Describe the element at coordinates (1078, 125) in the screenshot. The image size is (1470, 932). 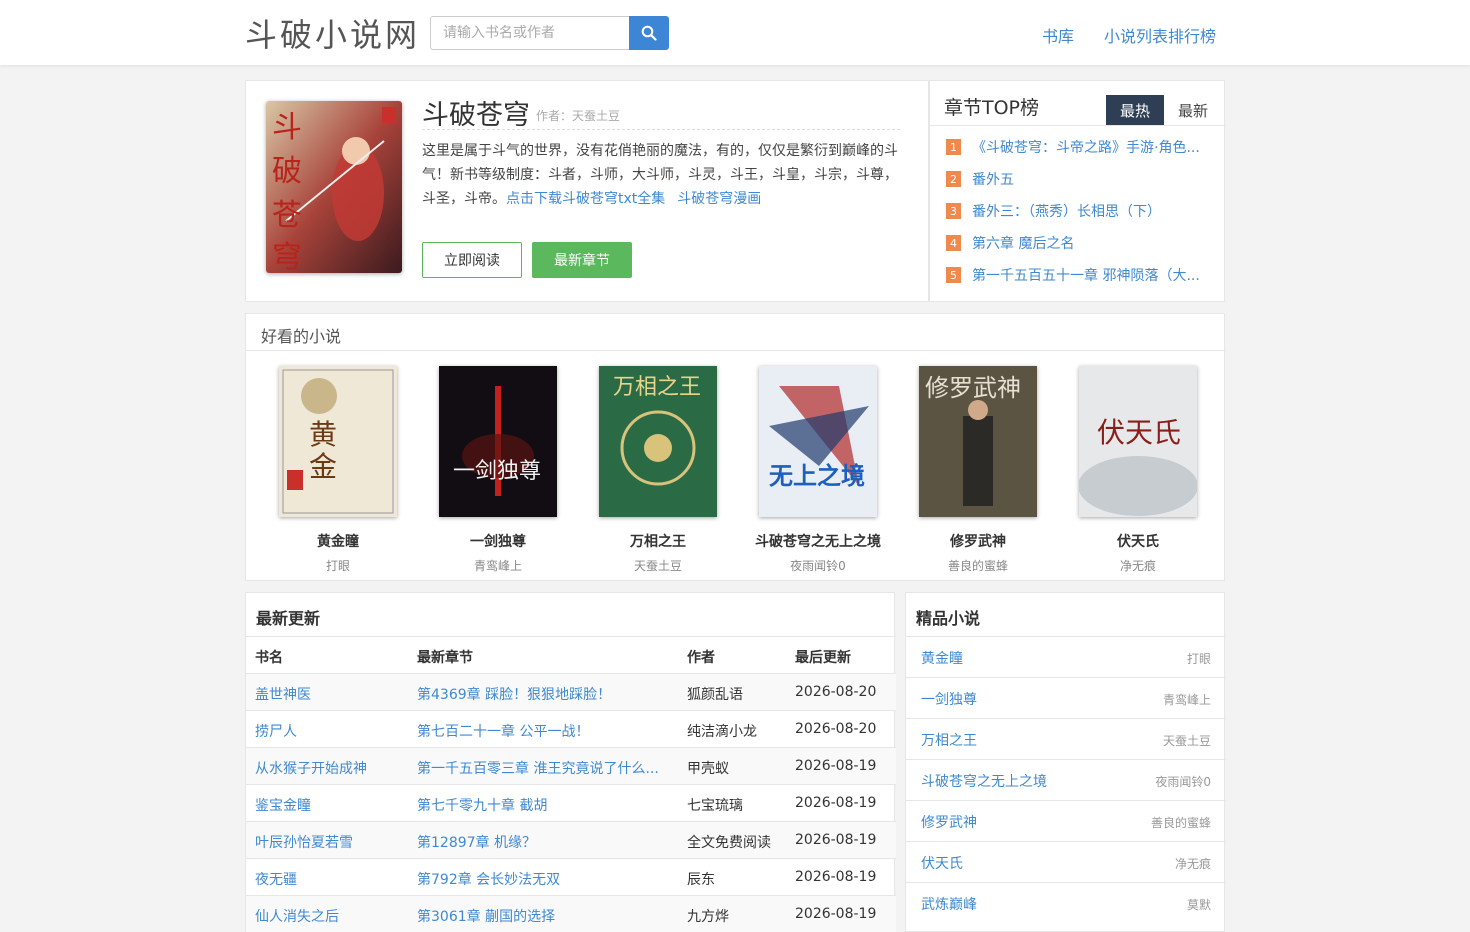
I see `top-list-divider` at that location.